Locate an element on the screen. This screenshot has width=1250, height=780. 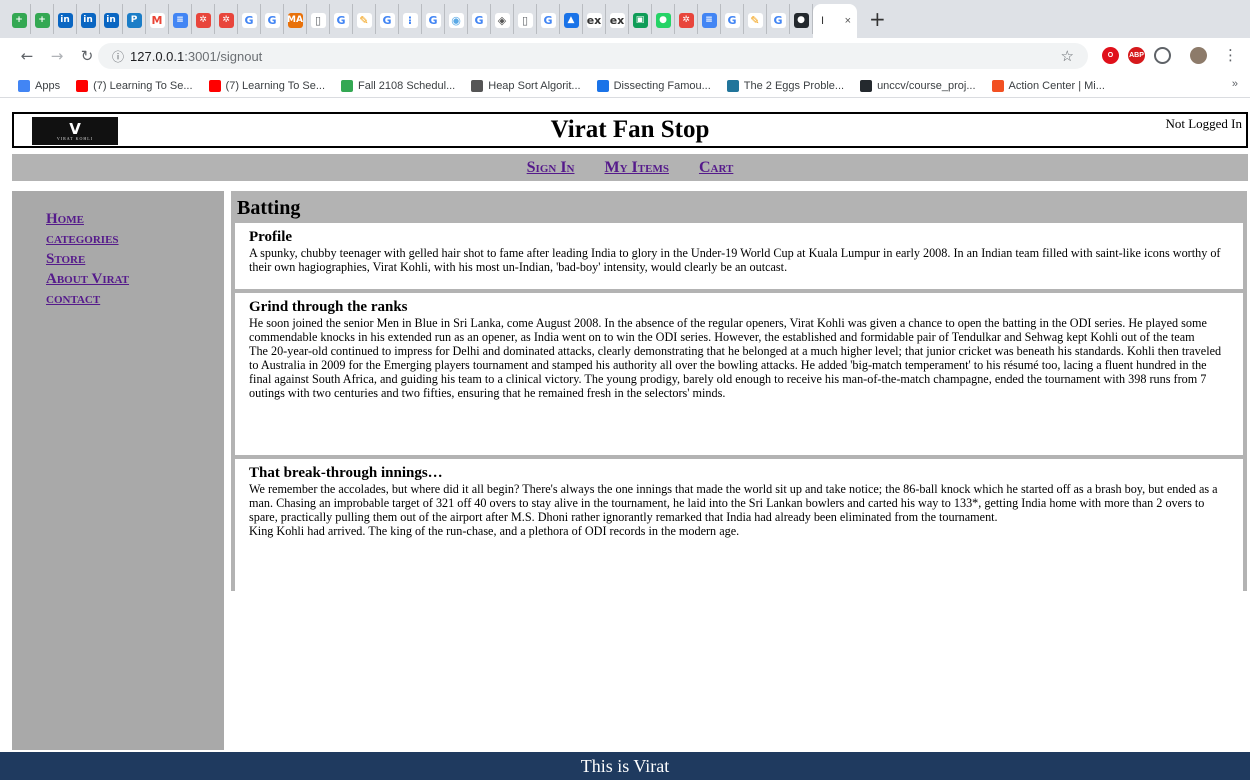
nav-cart: Cart is located at coordinates (716, 168).